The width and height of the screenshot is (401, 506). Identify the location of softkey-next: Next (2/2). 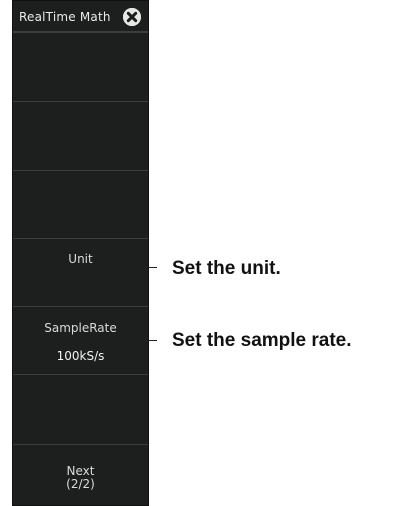
(80, 475).